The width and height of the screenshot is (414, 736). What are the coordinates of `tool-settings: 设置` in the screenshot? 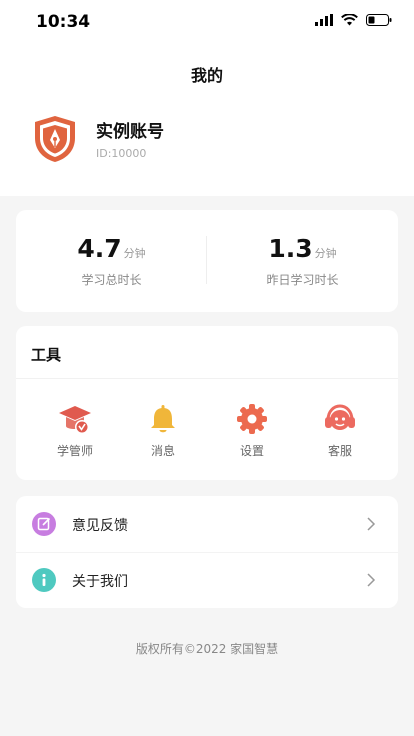 It's located at (252, 430).